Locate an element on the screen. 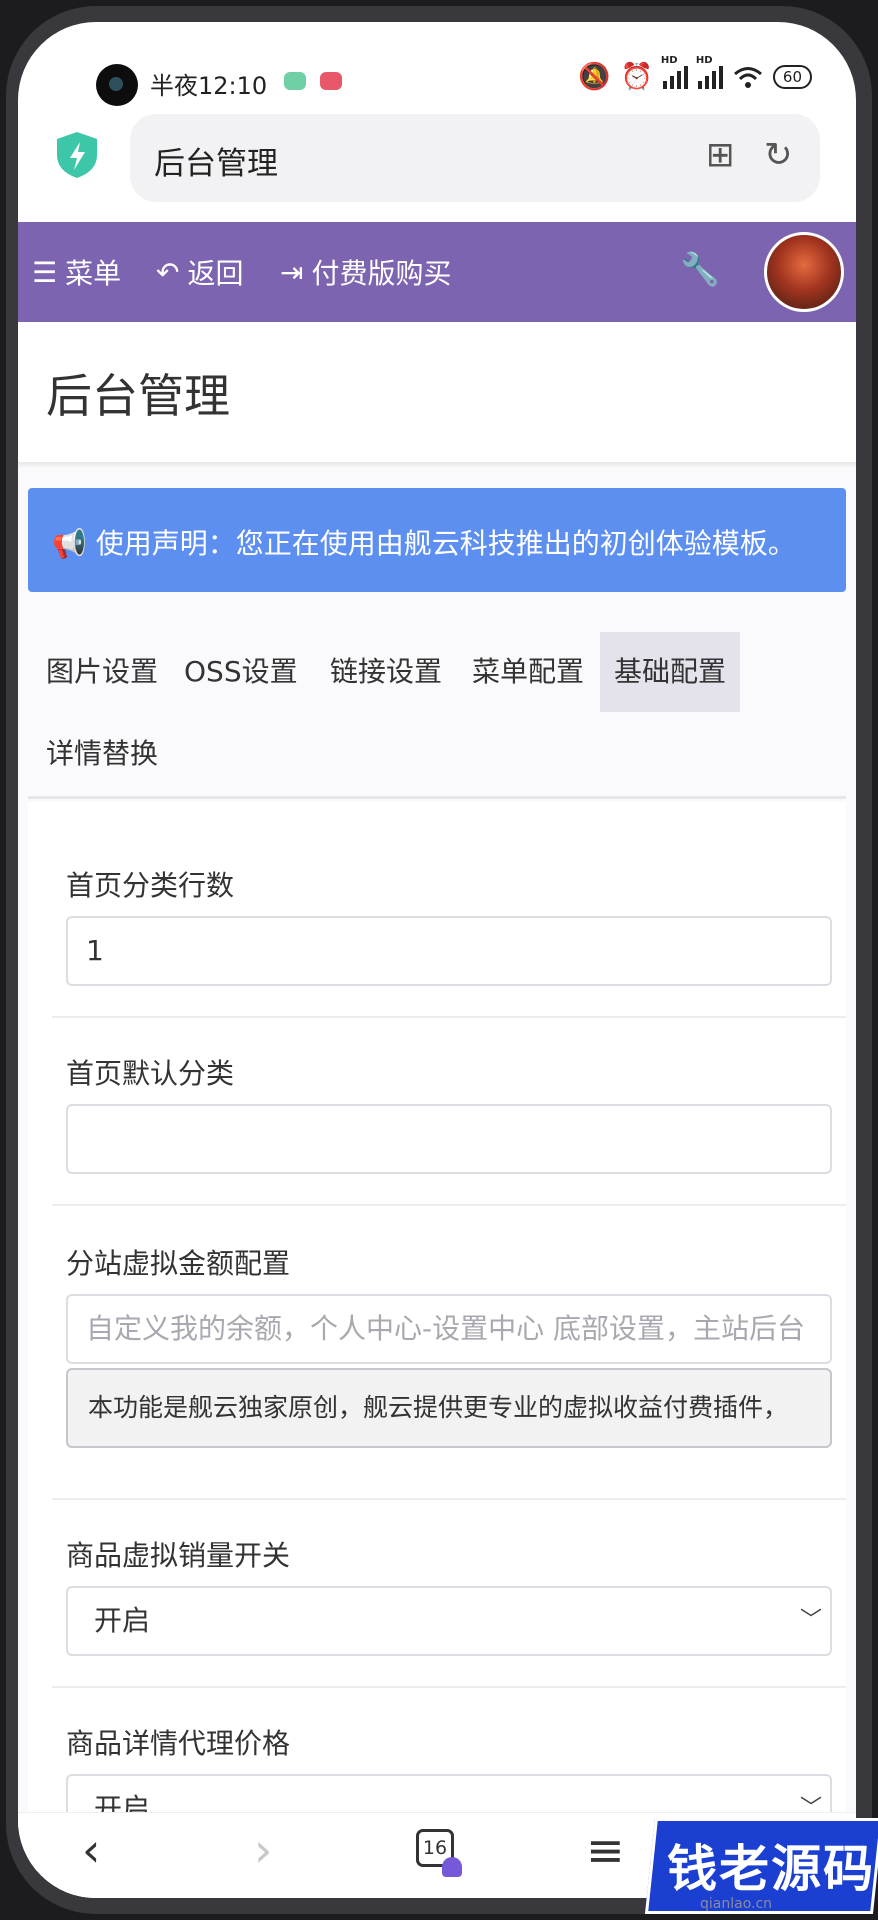 Image resolution: width=878 pixels, height=1920 pixels. watermark-text: 钱老源码 is located at coordinates (771, 1869).